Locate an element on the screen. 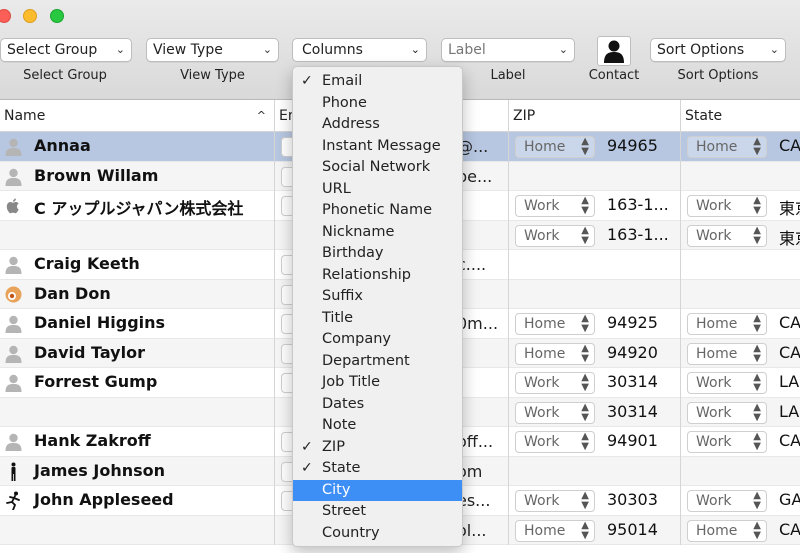 Image resolution: width=800 pixels, height=553 pixels. menu-item-label: Phone is located at coordinates (344, 102).